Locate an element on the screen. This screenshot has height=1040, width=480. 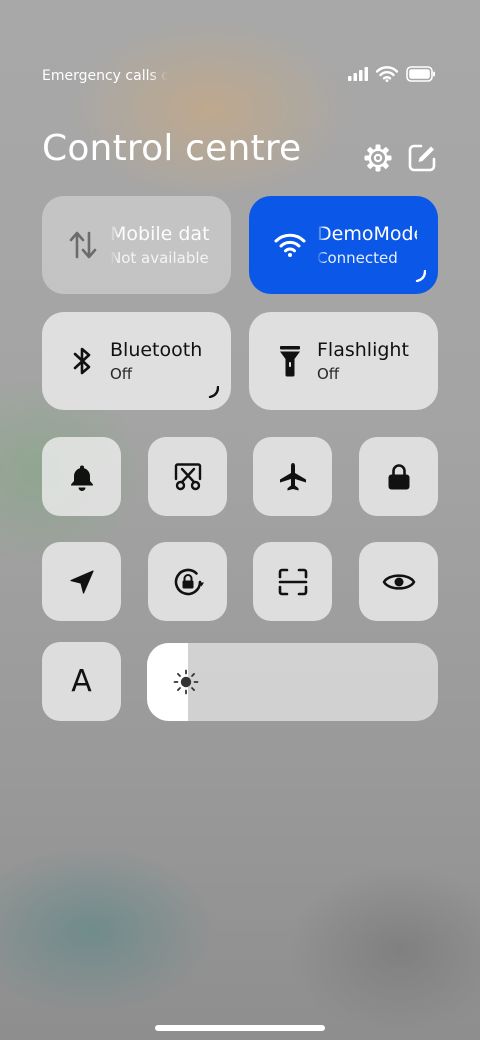
rotation-lock-icon is located at coordinates (189, 581).